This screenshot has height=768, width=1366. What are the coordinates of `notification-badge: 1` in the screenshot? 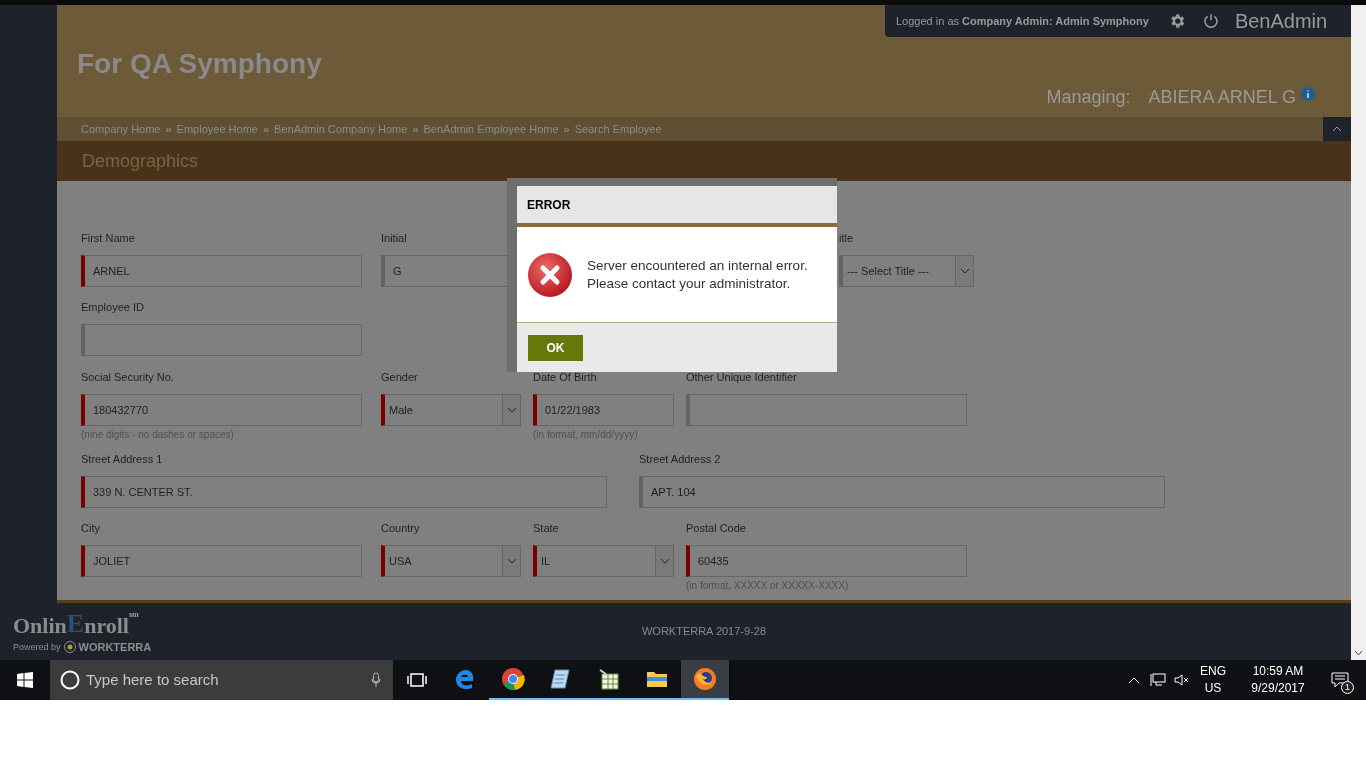 It's located at (1347, 687).